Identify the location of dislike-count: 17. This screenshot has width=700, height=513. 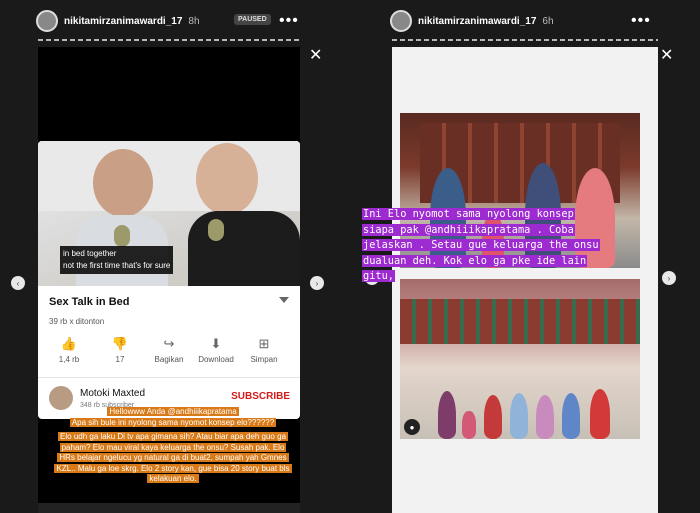
(120, 359).